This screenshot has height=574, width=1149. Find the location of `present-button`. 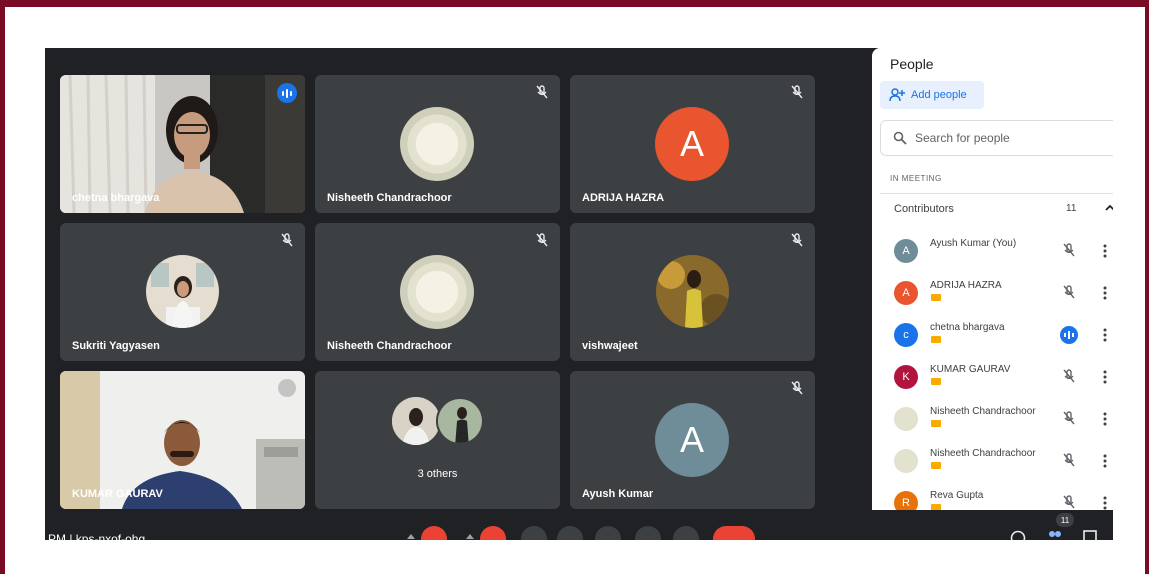

present-button is located at coordinates (608, 533).